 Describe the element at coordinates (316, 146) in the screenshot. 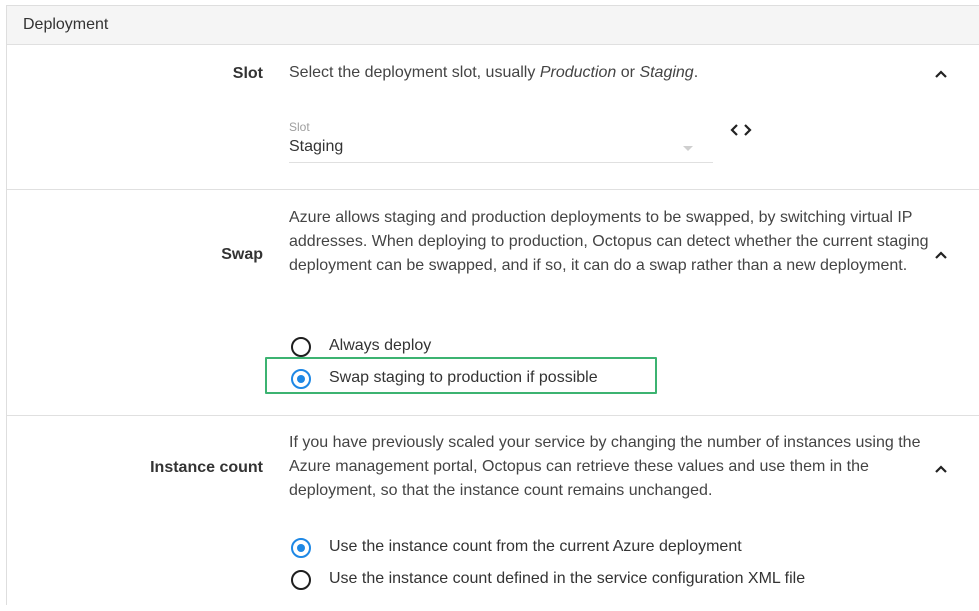

I see `slot-select-value: Staging` at that location.